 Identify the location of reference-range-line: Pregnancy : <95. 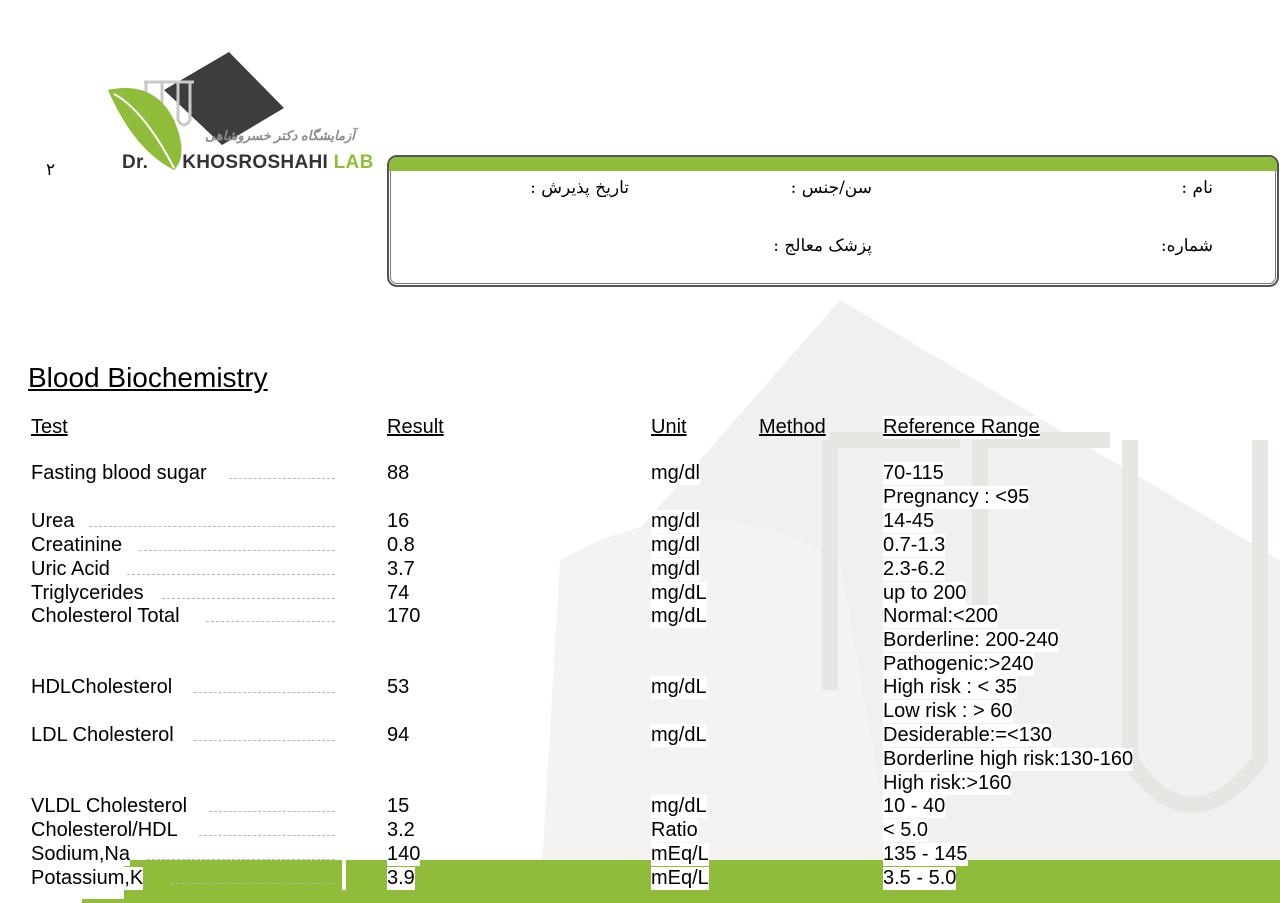
(956, 497).